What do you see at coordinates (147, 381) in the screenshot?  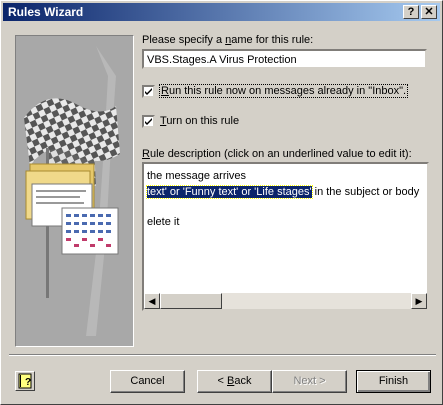 I see `cancel-button: Cancel` at bounding box center [147, 381].